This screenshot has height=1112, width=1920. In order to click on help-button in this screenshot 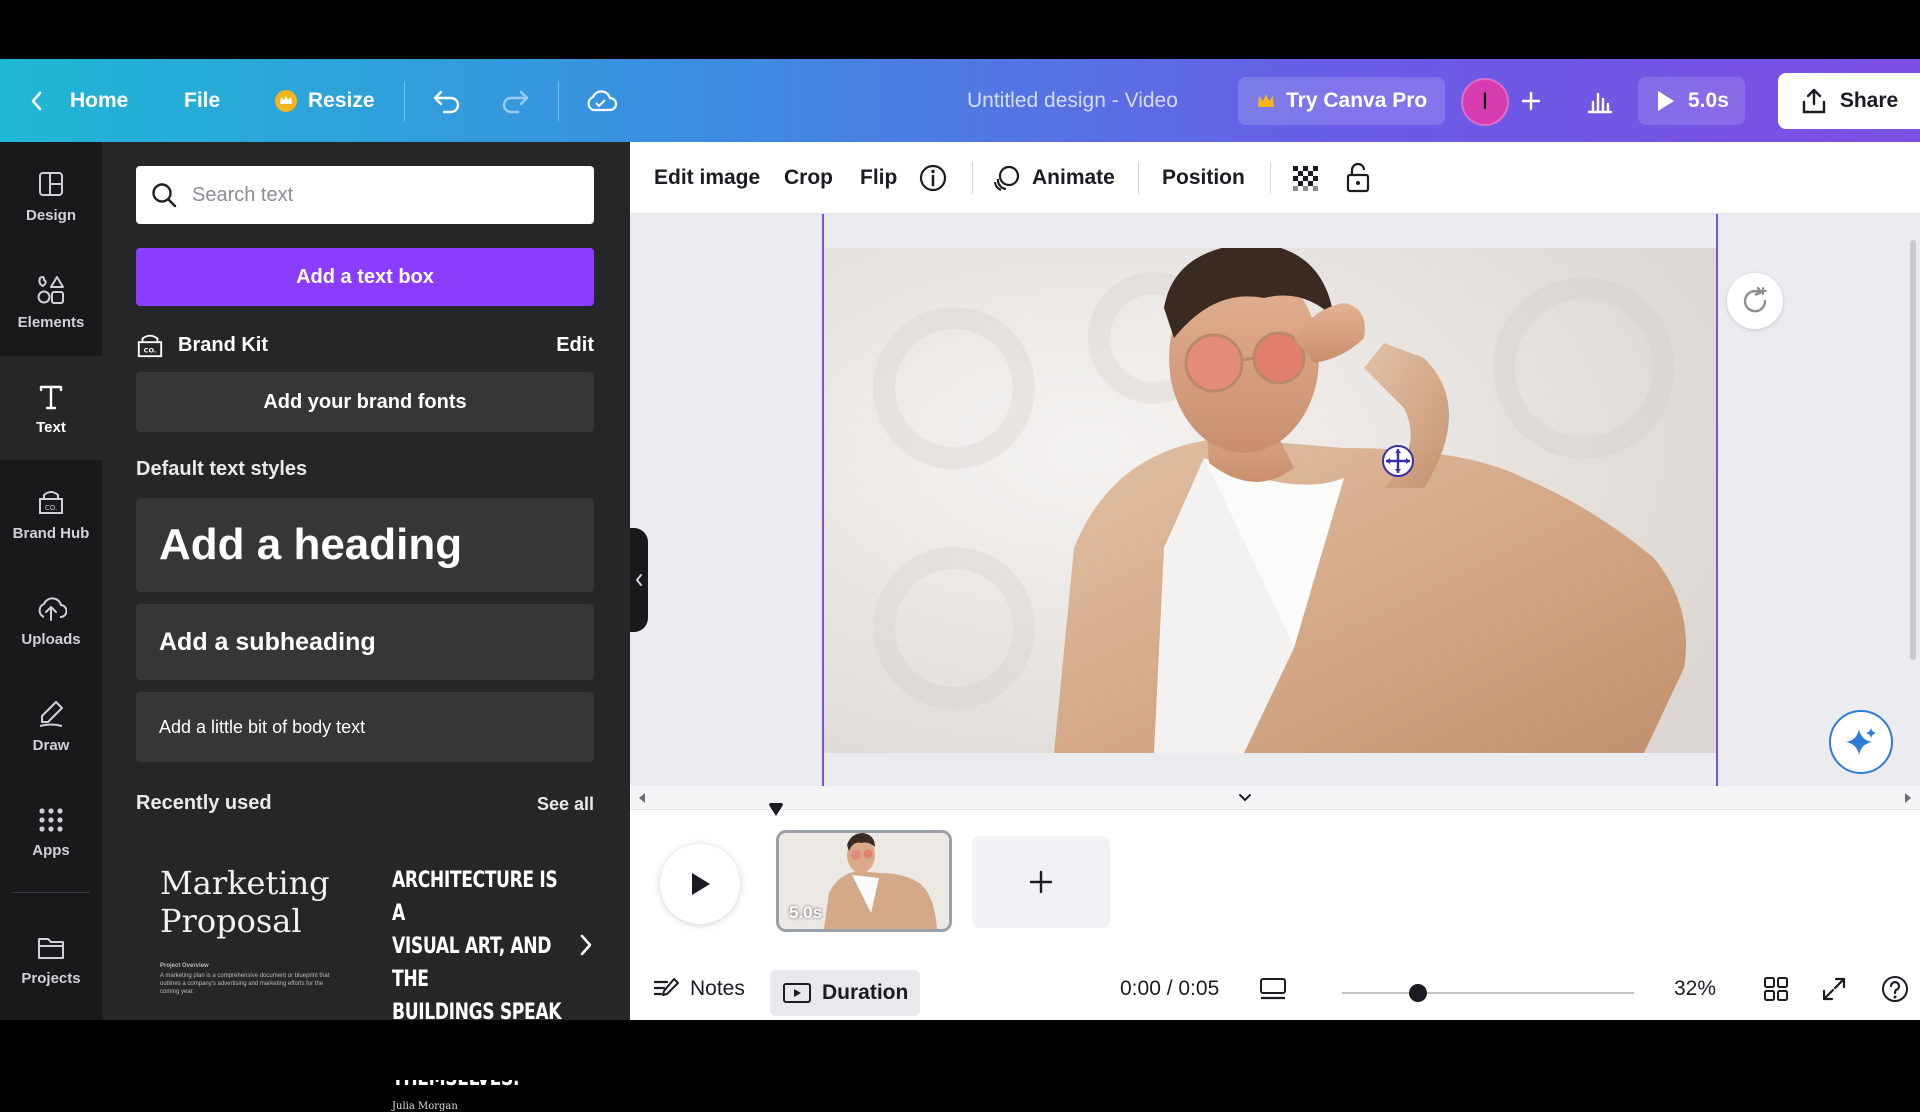, I will do `click(1895, 989)`.